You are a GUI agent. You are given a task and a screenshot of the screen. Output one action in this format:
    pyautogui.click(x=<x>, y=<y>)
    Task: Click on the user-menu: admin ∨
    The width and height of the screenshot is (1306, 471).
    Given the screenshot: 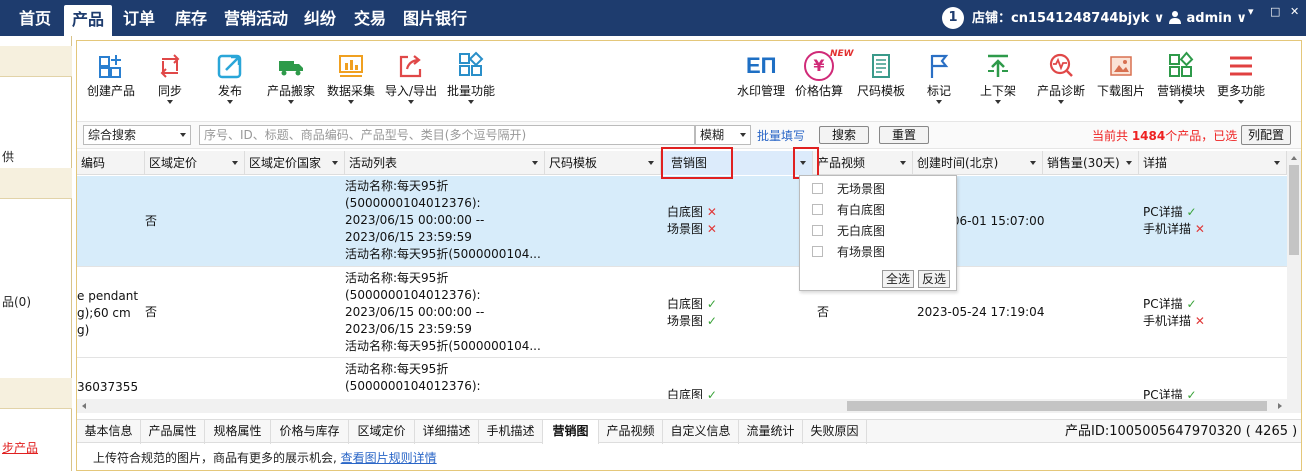 What is the action you would take?
    pyautogui.click(x=1207, y=18)
    